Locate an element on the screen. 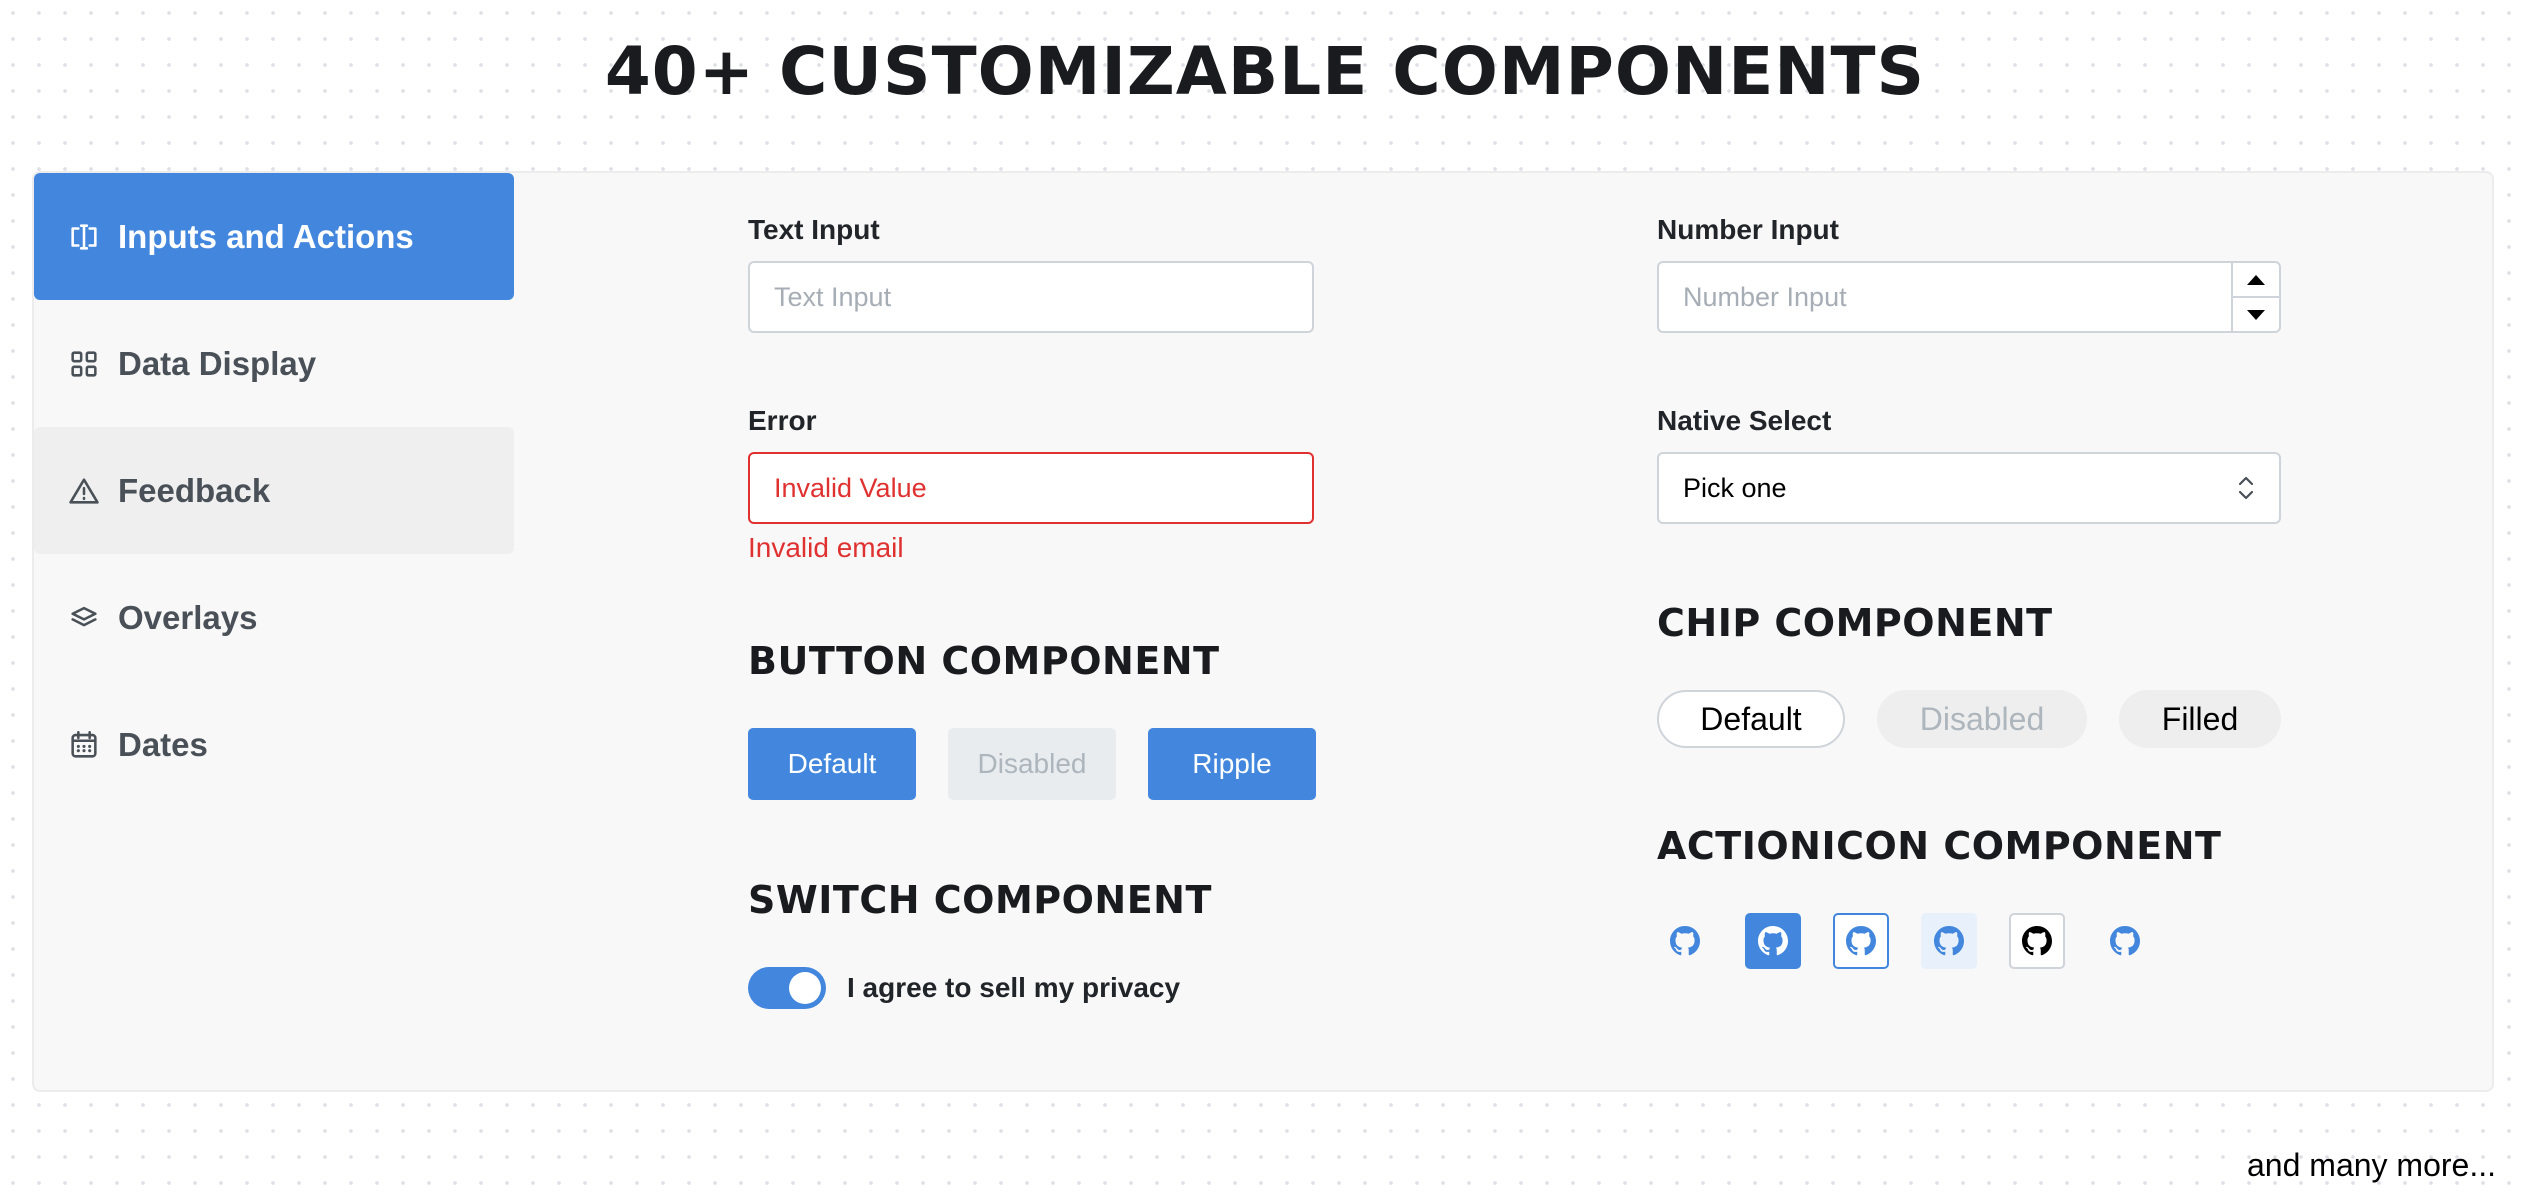 The width and height of the screenshot is (2530, 1204). action-icon-default is located at coordinates (2037, 941).